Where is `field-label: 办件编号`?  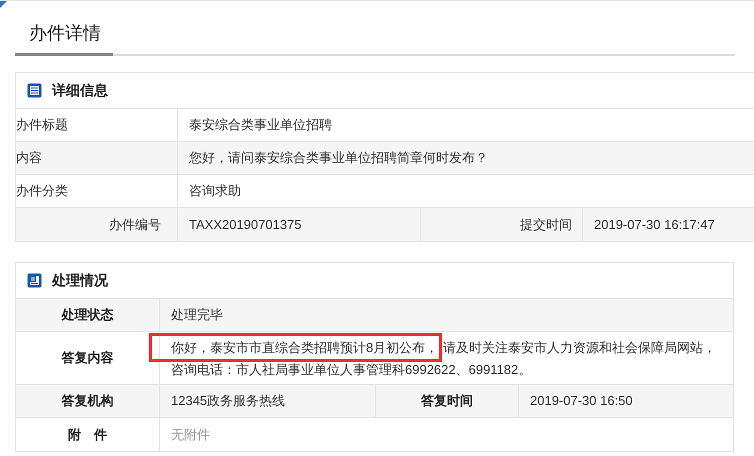
field-label: 办件编号 is located at coordinates (135, 225).